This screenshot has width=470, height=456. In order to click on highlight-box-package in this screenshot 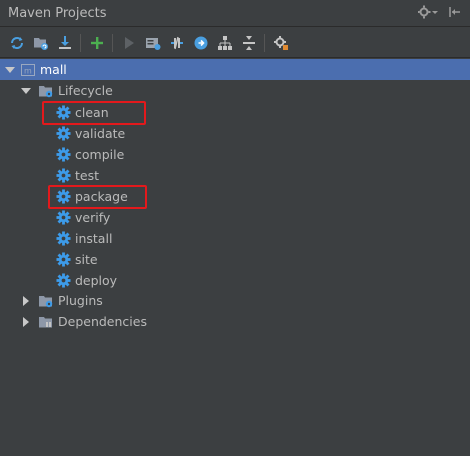, I will do `click(97, 197)`.